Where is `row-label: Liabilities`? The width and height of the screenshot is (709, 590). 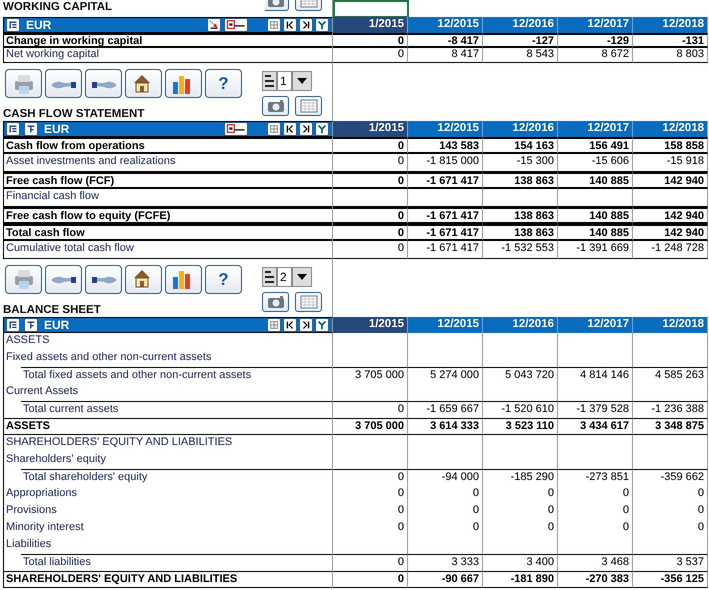
row-label: Liabilities is located at coordinates (28, 544).